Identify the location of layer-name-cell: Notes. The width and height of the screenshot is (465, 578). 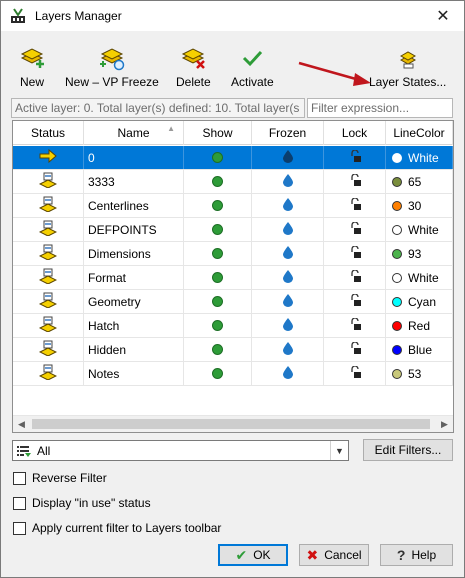
(134, 373).